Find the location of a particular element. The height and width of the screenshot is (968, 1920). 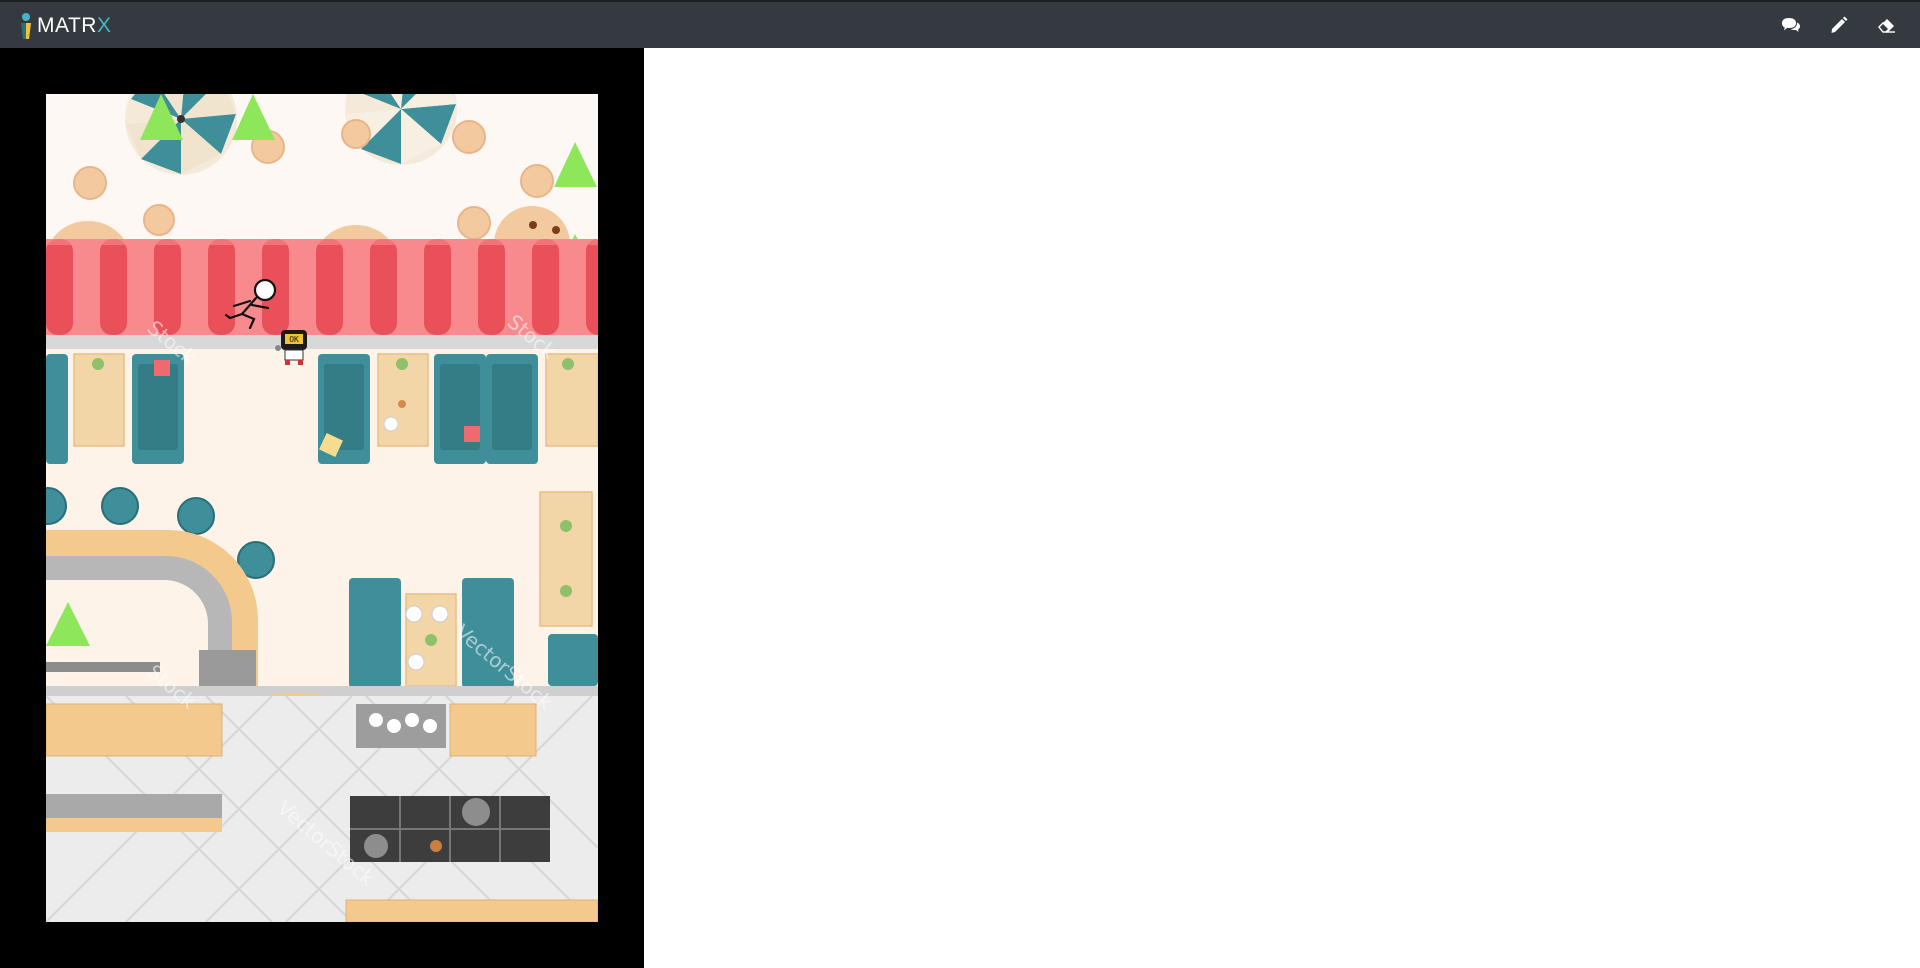

chat-icon is located at coordinates (1791, 25).